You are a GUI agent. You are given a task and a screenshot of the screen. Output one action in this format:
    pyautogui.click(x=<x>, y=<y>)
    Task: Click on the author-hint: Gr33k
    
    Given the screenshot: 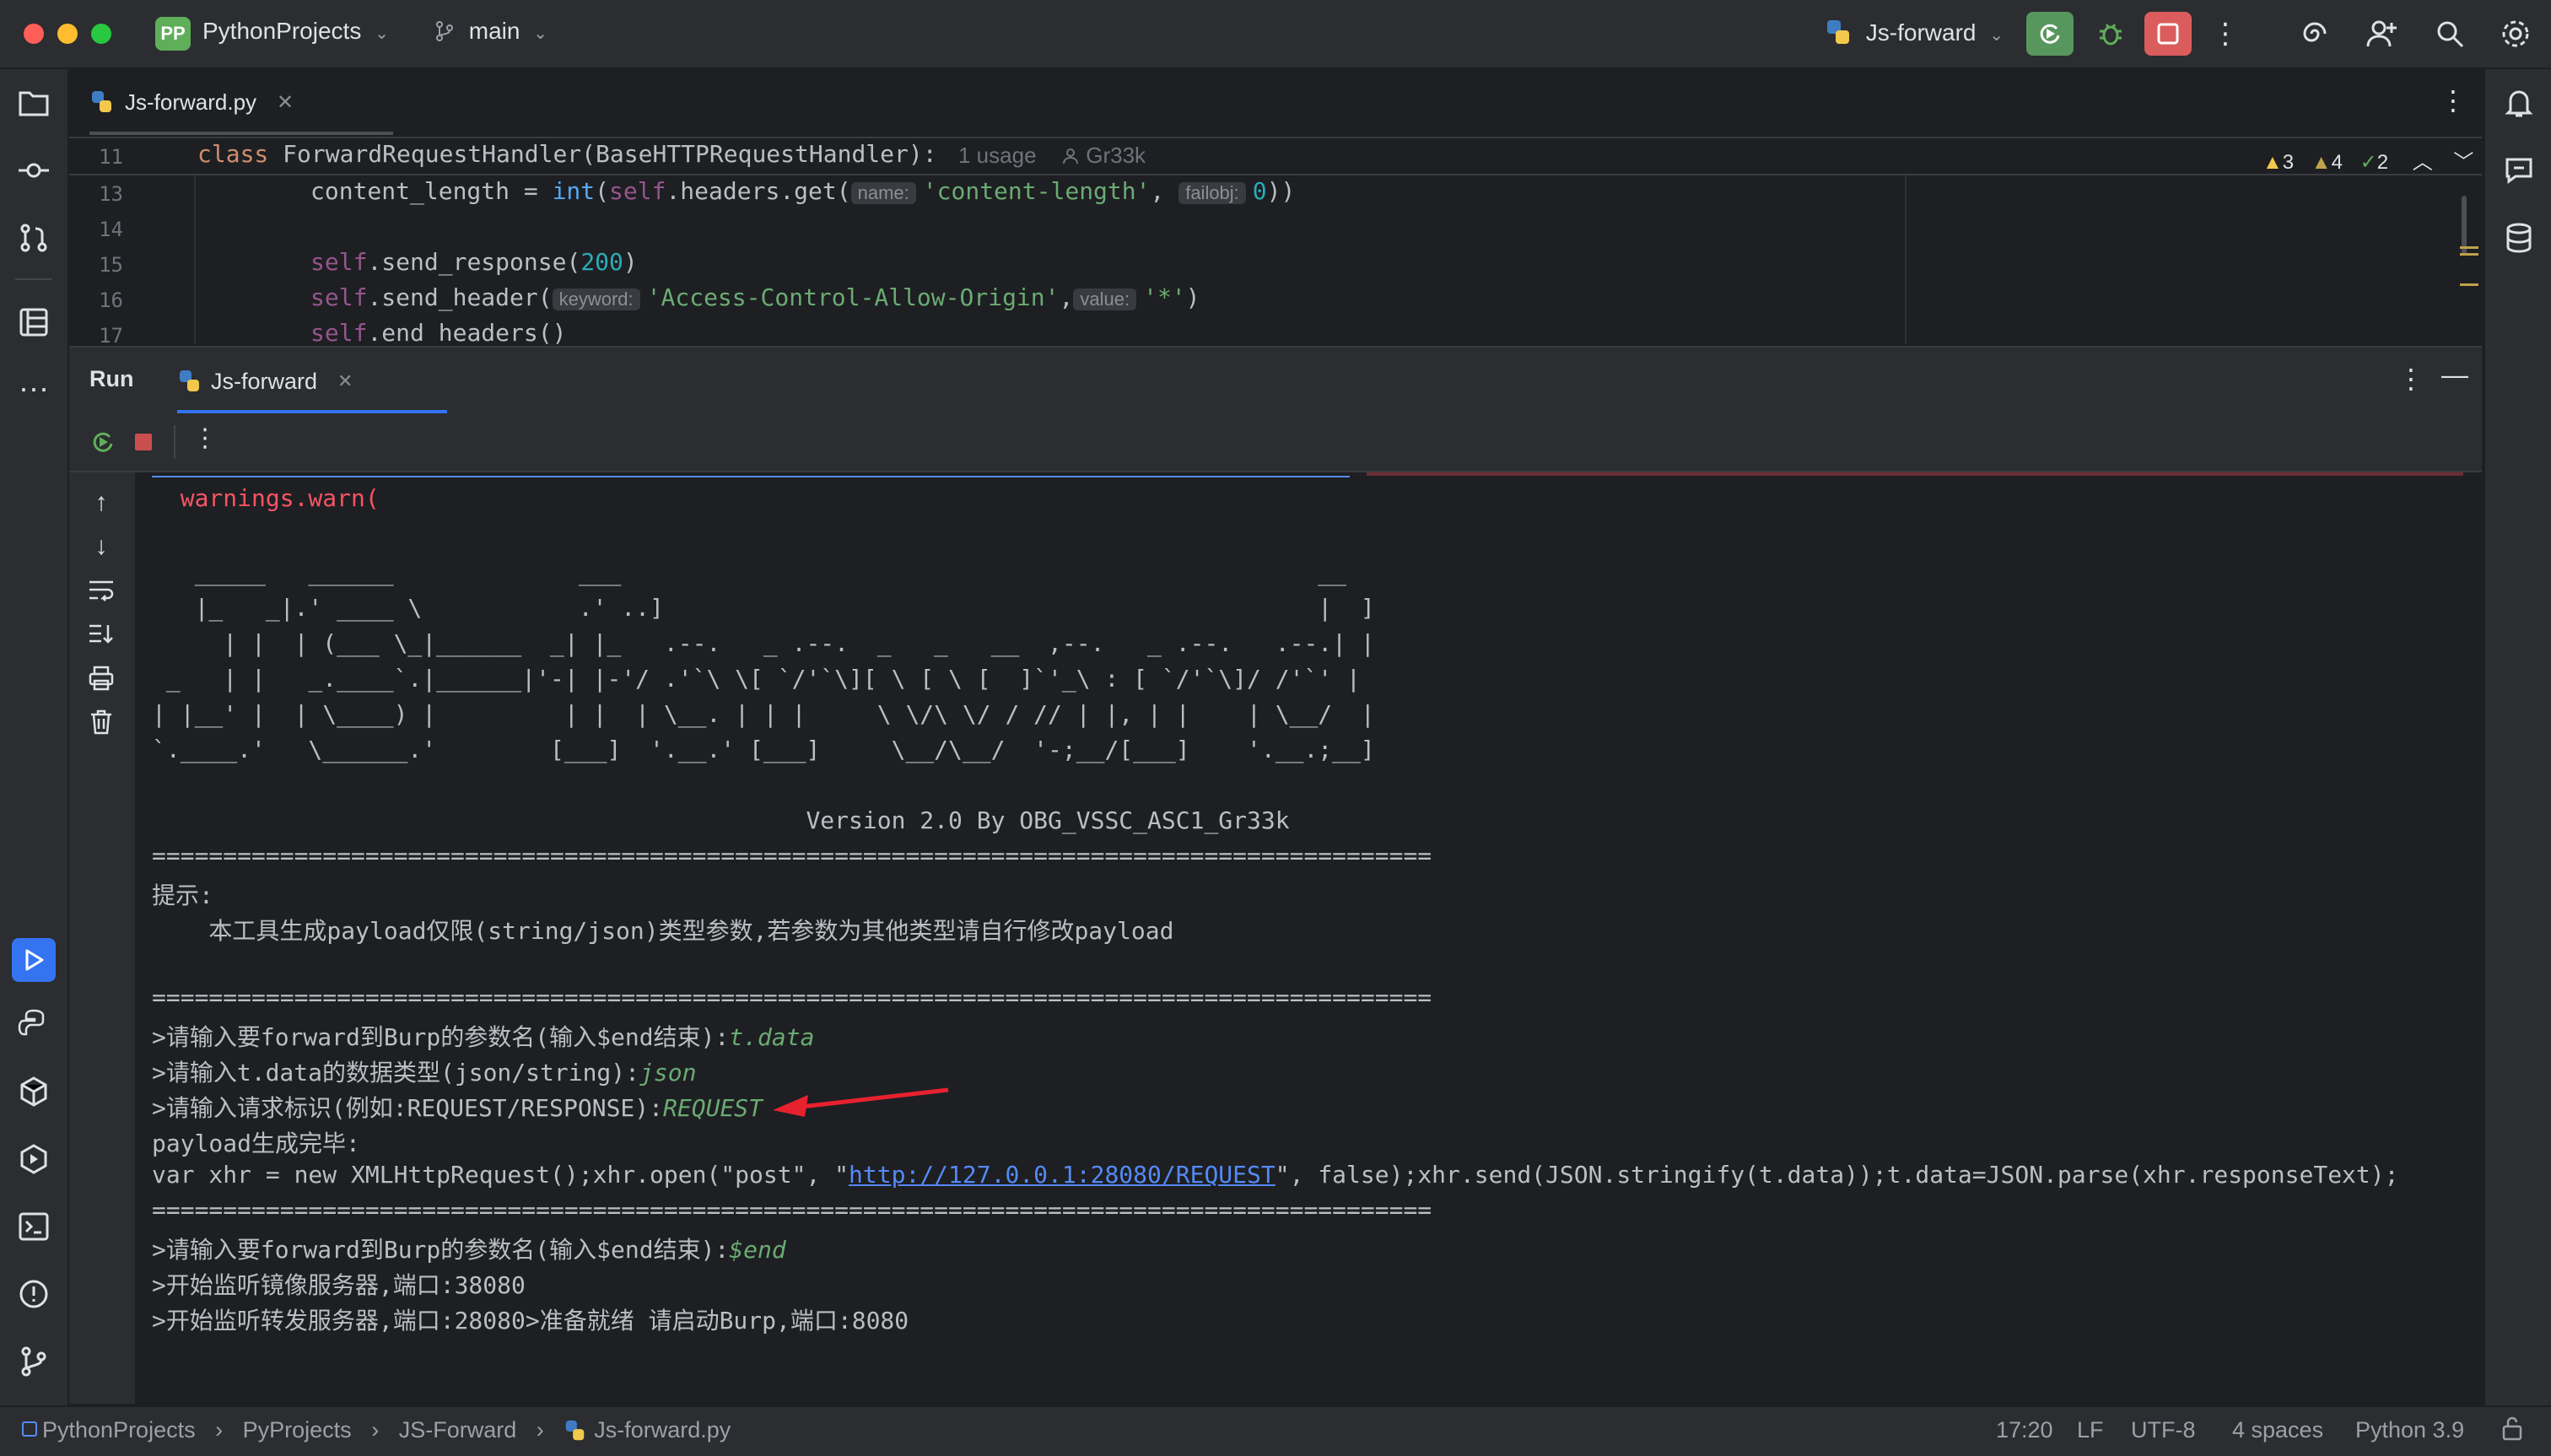 What is the action you would take?
    pyautogui.click(x=1103, y=156)
    